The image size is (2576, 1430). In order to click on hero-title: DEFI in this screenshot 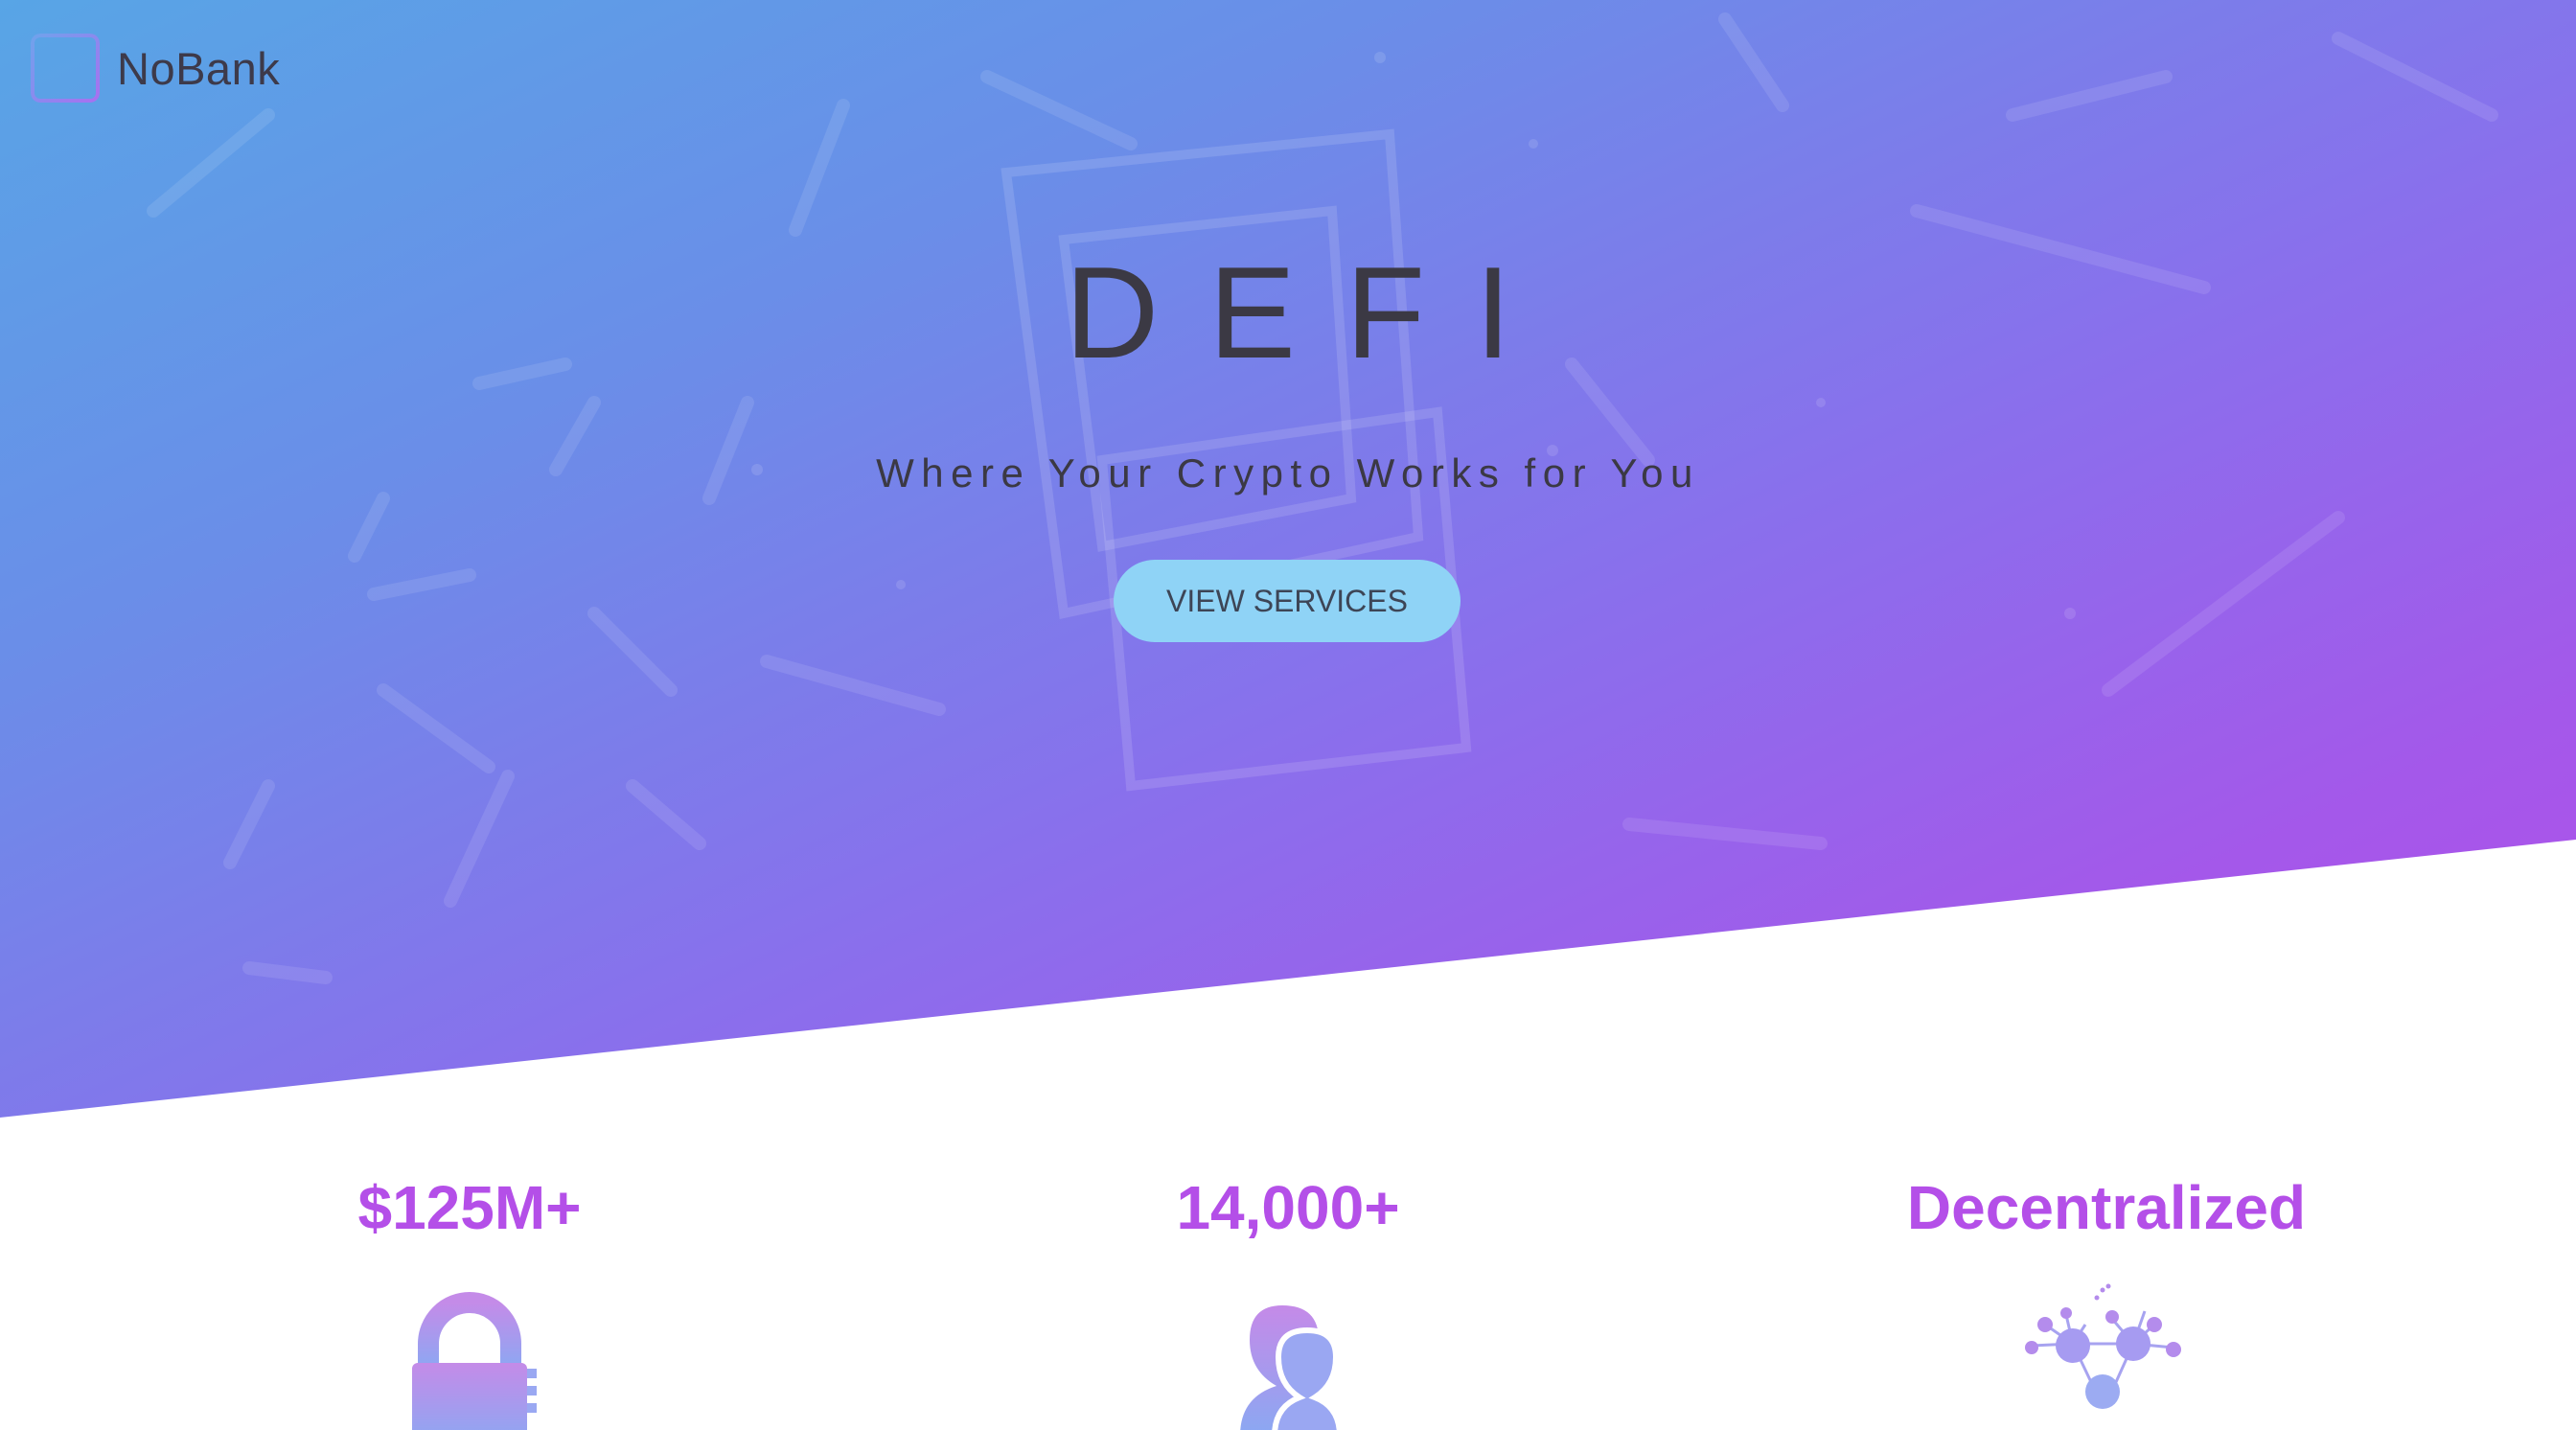, I will do `click(1313, 313)`.